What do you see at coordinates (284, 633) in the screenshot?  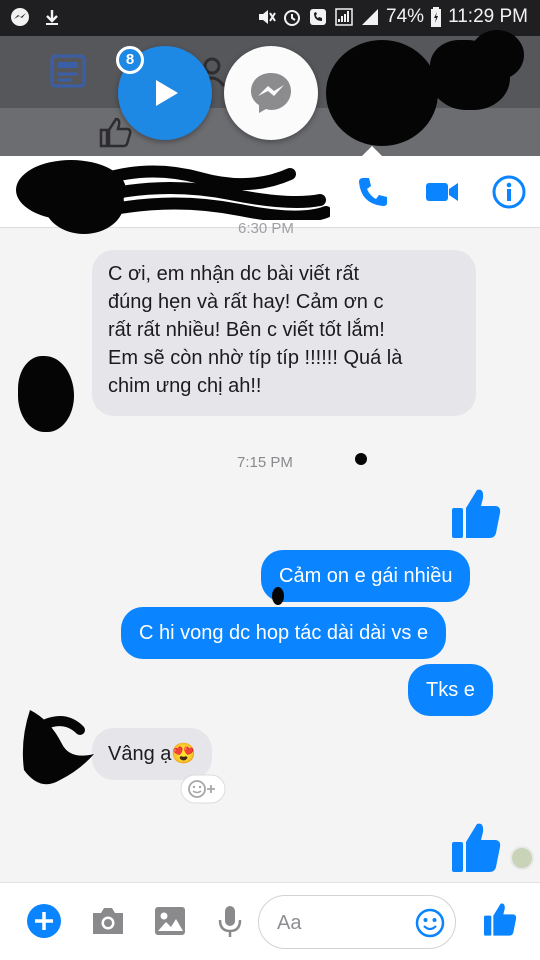 I see `outgoing-message-bubble: C hi vong dc hop tác dài dài vs e` at bounding box center [284, 633].